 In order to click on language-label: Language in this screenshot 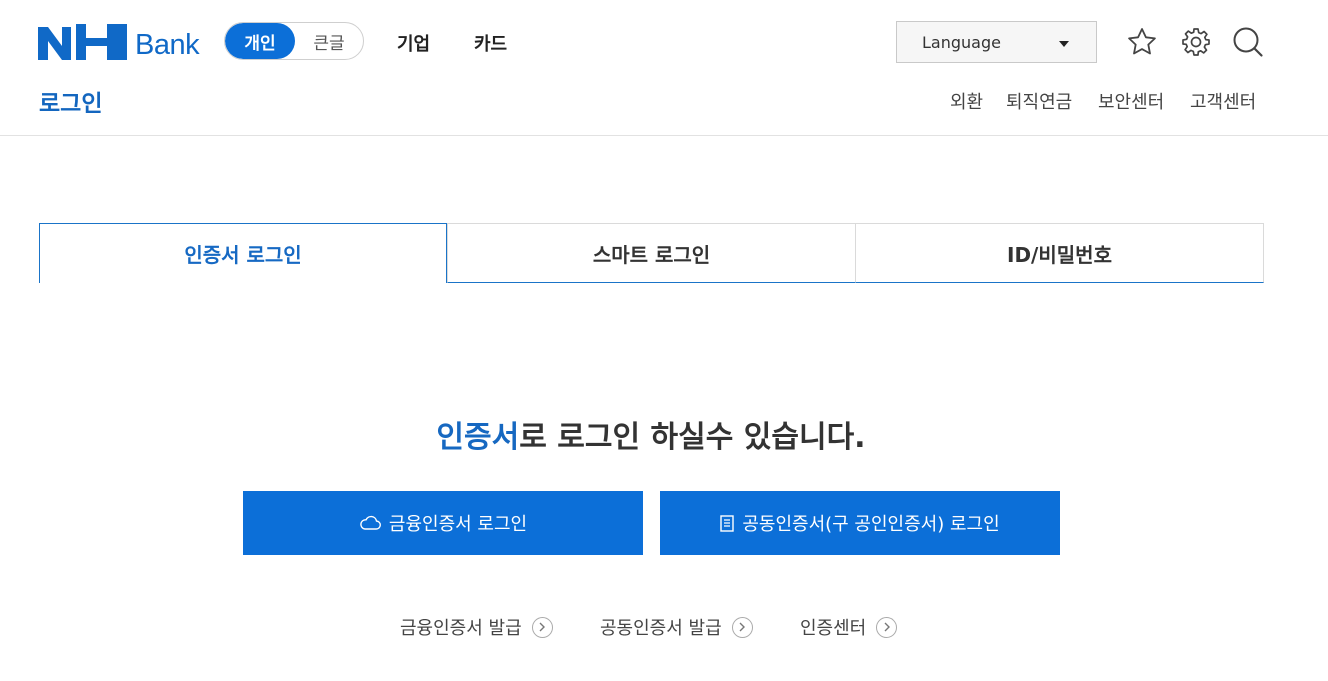, I will do `click(961, 42)`.